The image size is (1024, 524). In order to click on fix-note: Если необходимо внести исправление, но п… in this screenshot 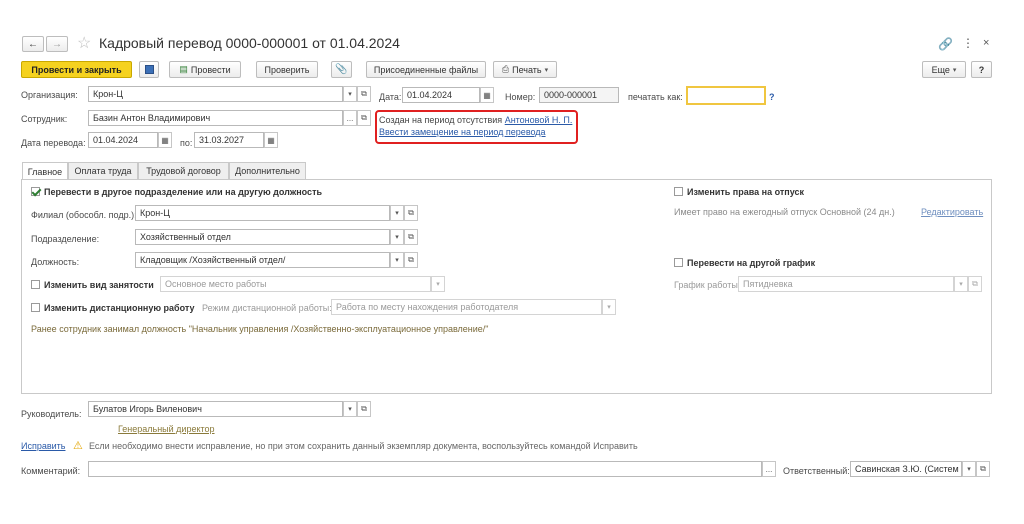, I will do `click(363, 446)`.